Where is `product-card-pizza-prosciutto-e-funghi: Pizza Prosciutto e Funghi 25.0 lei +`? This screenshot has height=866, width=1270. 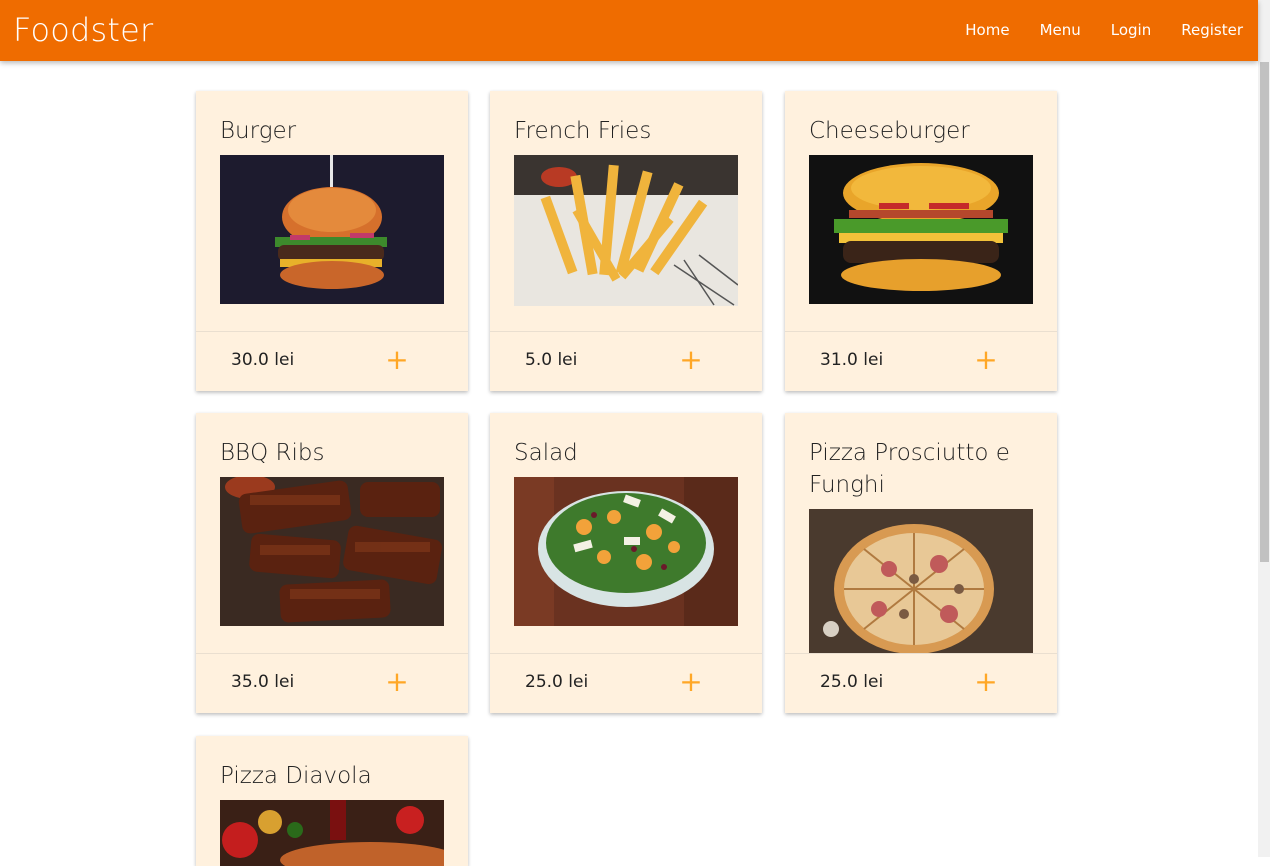
product-card-pizza-prosciutto-e-funghi: Pizza Prosciutto e Funghi 25.0 lei + is located at coordinates (921, 563).